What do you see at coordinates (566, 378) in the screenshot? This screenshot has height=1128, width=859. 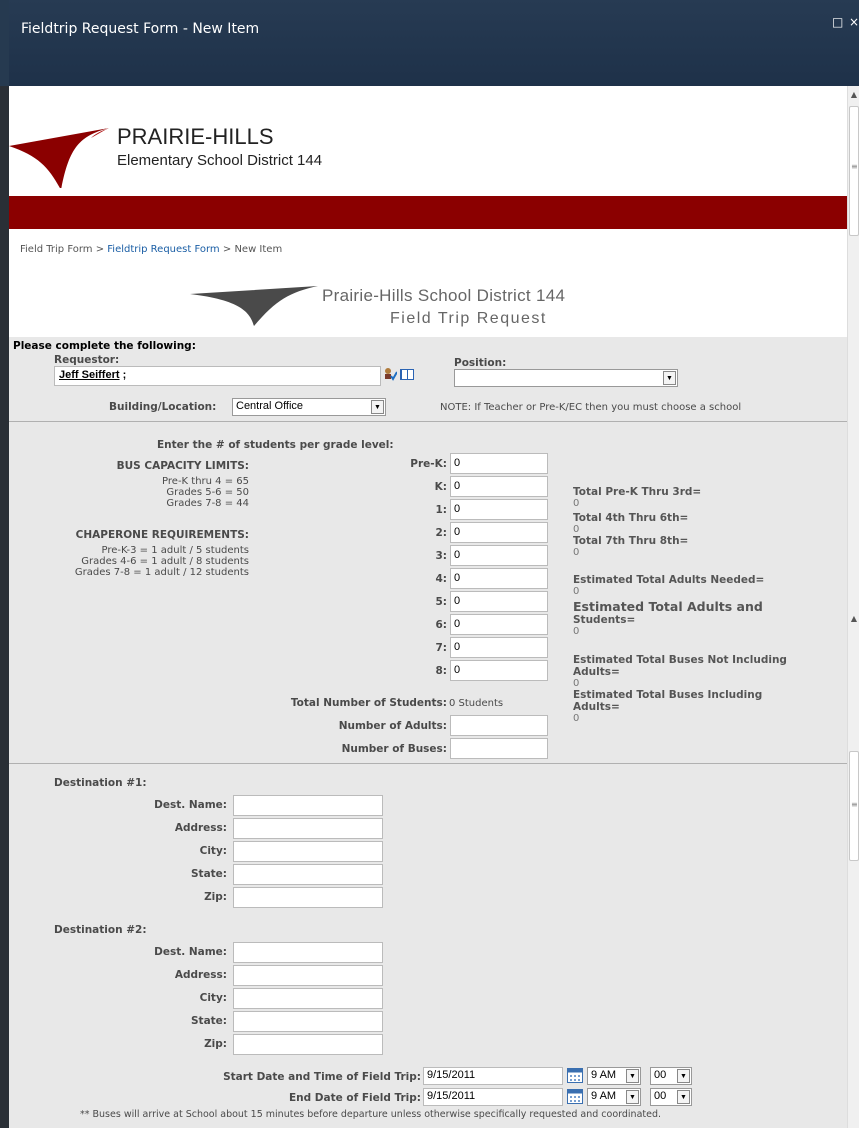 I see `position-select: ▼` at bounding box center [566, 378].